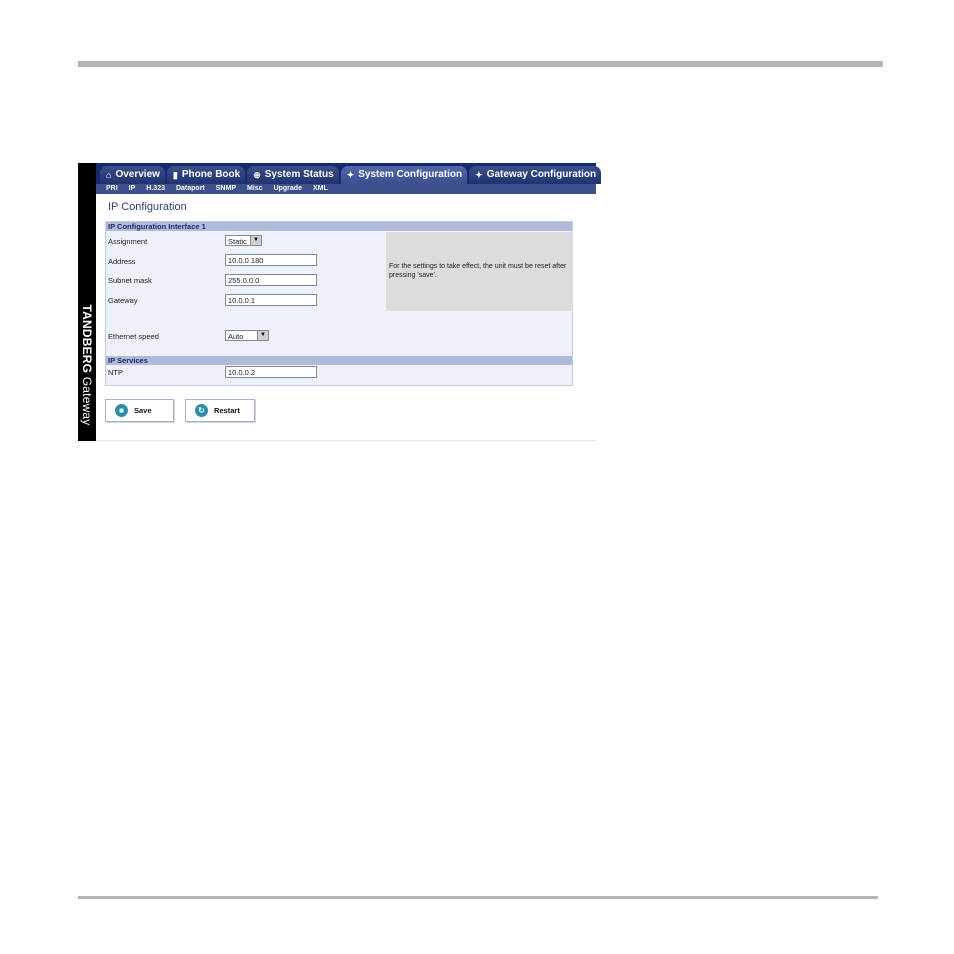 The width and height of the screenshot is (954, 954). I want to click on subnet-mask-input: 255.0.0.0, so click(271, 280).